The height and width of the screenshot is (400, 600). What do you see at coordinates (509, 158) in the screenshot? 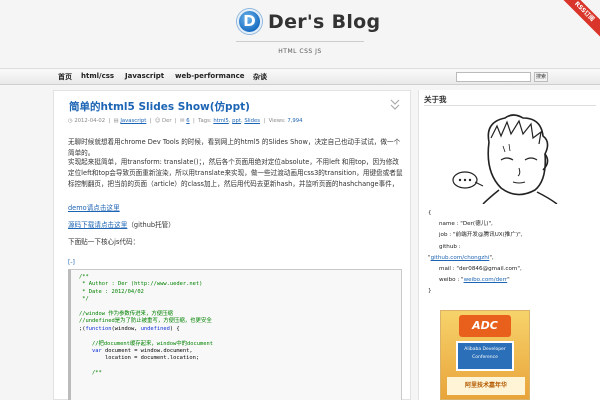
I see `avatar` at bounding box center [509, 158].